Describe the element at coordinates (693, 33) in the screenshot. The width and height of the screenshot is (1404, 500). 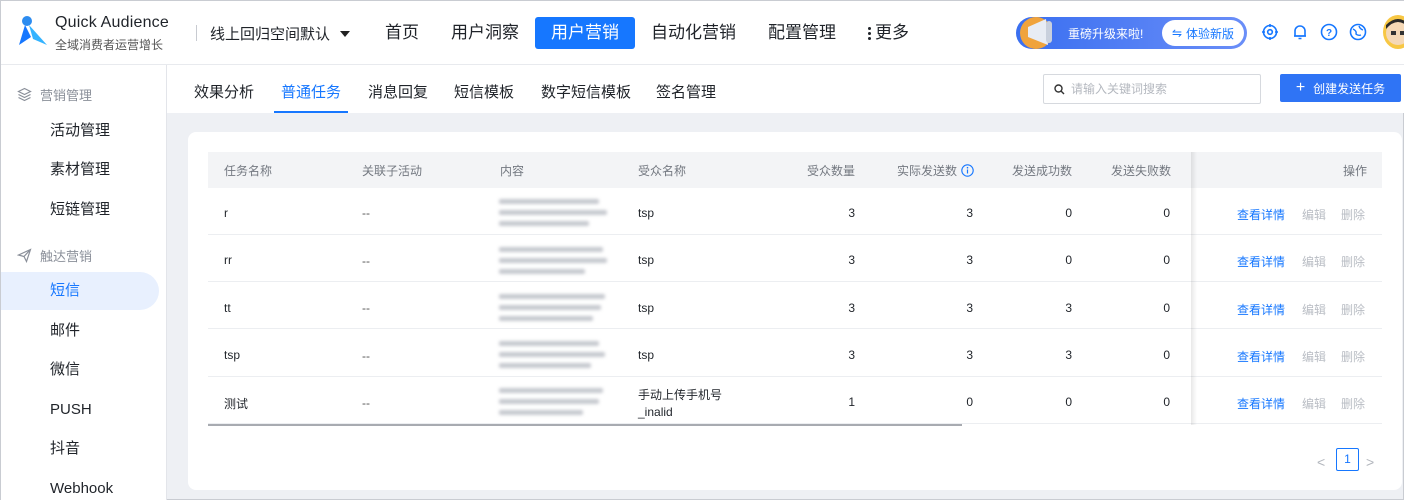
I see `nav-automation: 自动化营销` at that location.